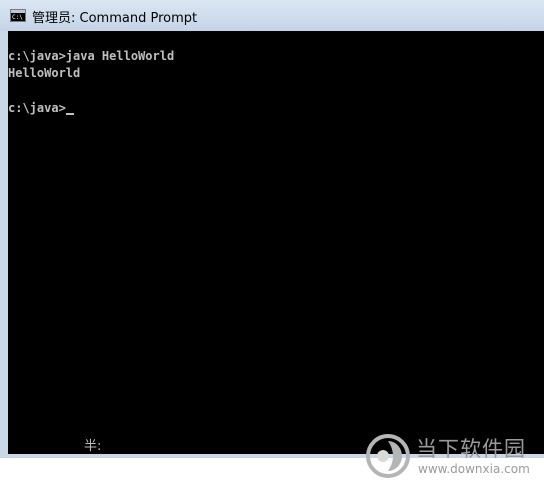 The width and height of the screenshot is (544, 481). What do you see at coordinates (69, 114) in the screenshot?
I see `text-cursor` at bounding box center [69, 114].